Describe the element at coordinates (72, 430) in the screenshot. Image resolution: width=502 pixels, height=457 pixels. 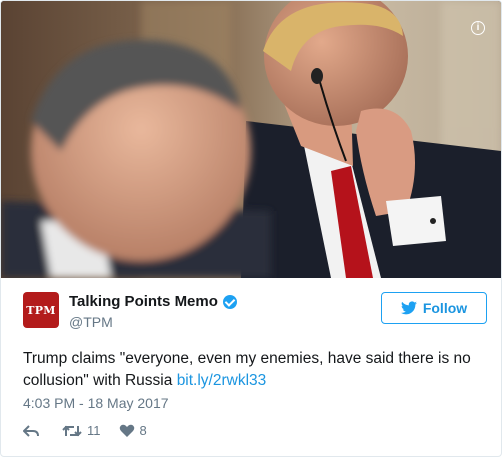
I see `retweet-icon` at that location.